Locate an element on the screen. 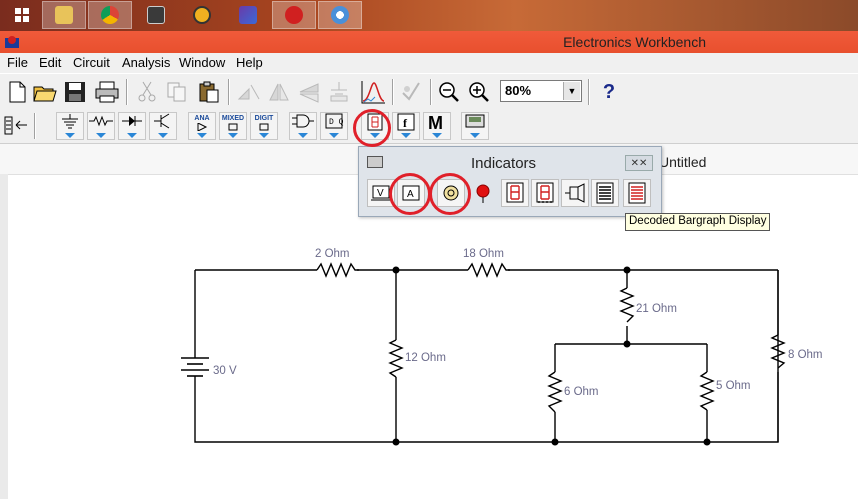 This screenshot has width=858, height=499. copy-icon is located at coordinates (176, 92).